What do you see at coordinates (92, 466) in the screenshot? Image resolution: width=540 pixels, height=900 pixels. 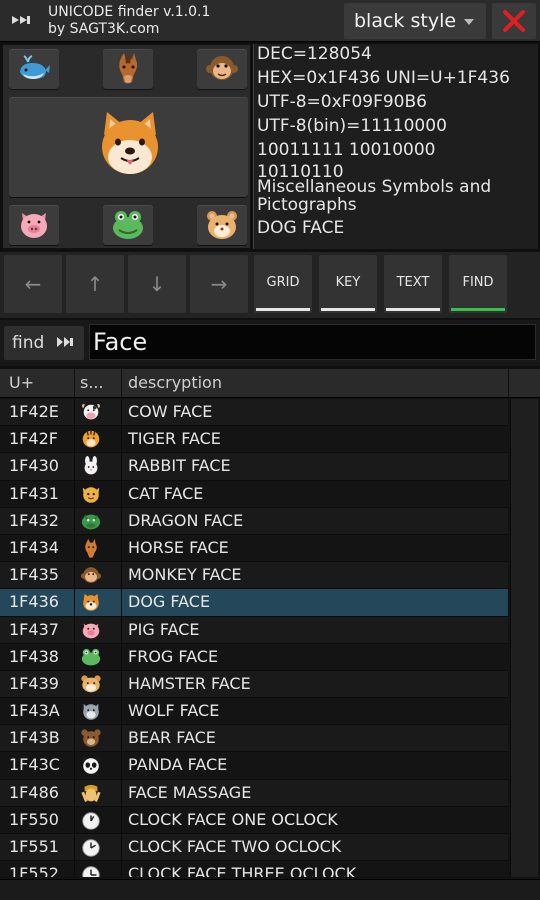 I see `rabbit-face-icon` at bounding box center [92, 466].